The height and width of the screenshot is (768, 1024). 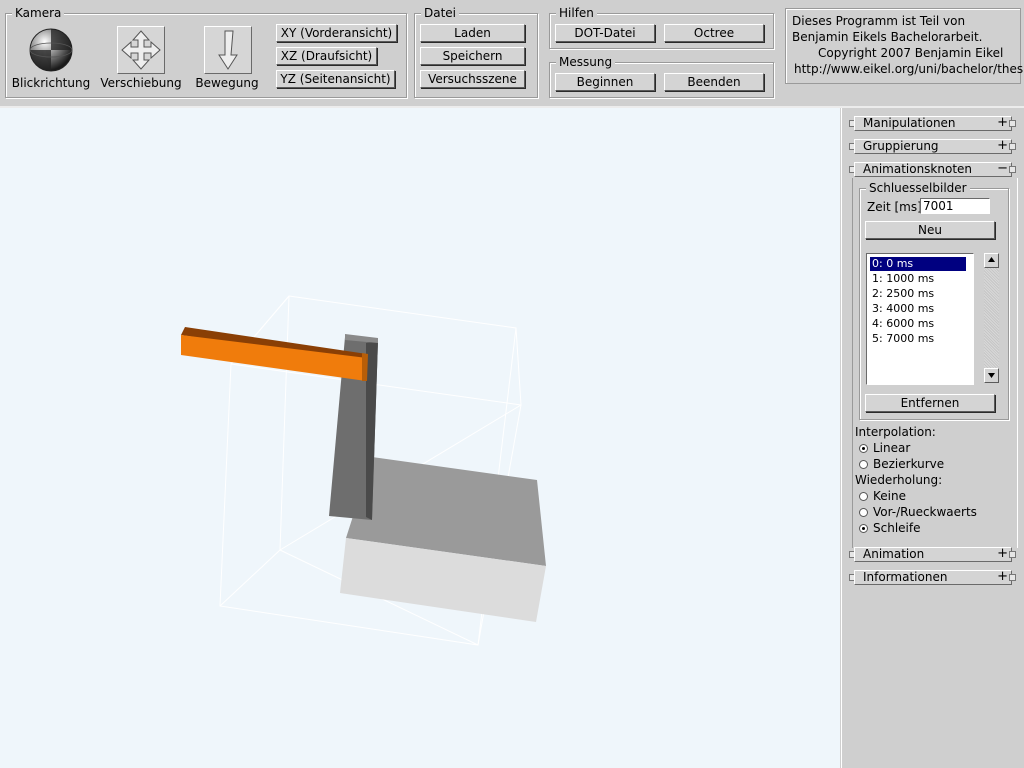 I want to click on remove-keyframe-button: Entfernen, so click(x=930, y=403).